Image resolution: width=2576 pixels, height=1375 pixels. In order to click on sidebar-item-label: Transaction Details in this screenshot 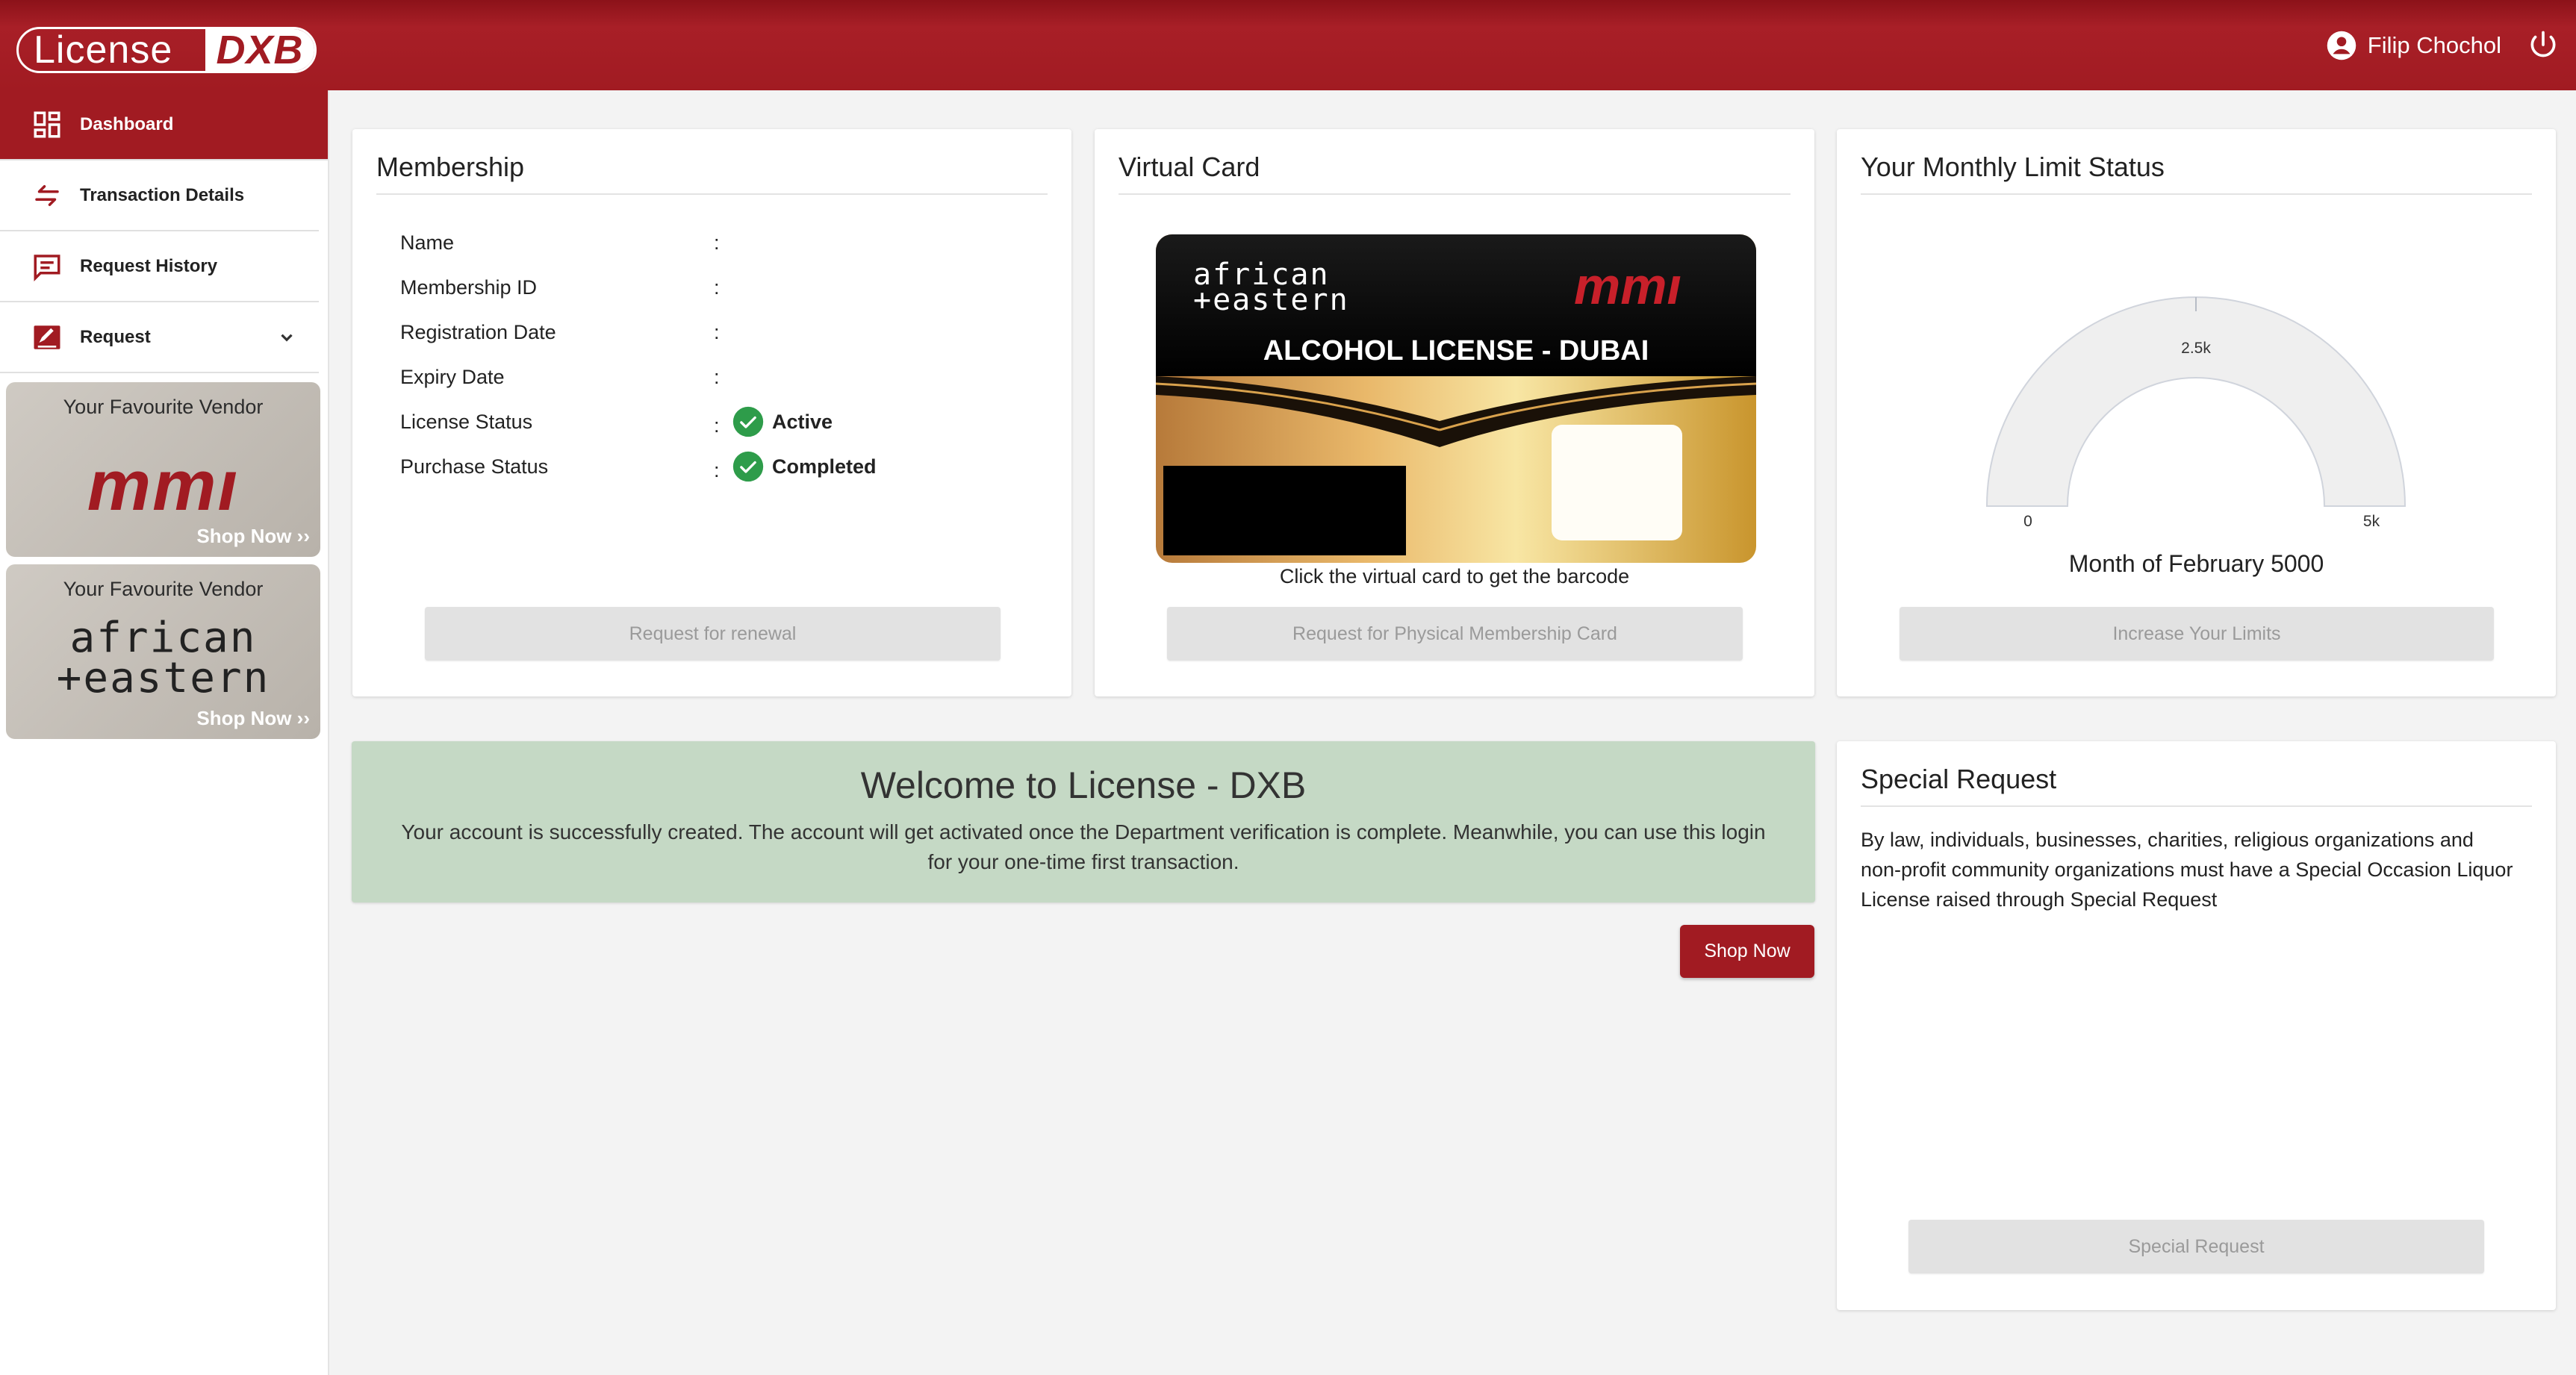, I will do `click(162, 194)`.